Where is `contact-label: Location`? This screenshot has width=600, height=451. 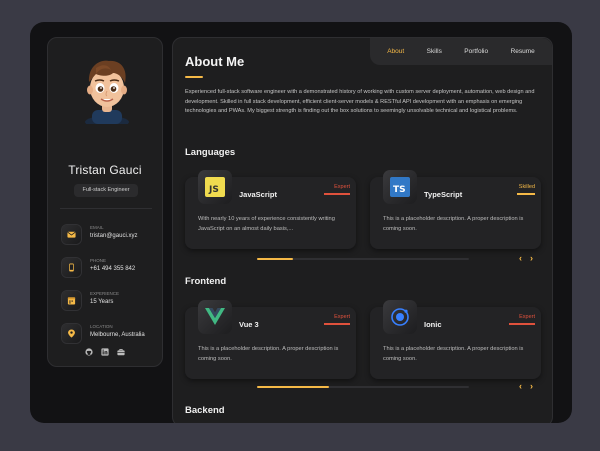 contact-label: Location is located at coordinates (101, 326).